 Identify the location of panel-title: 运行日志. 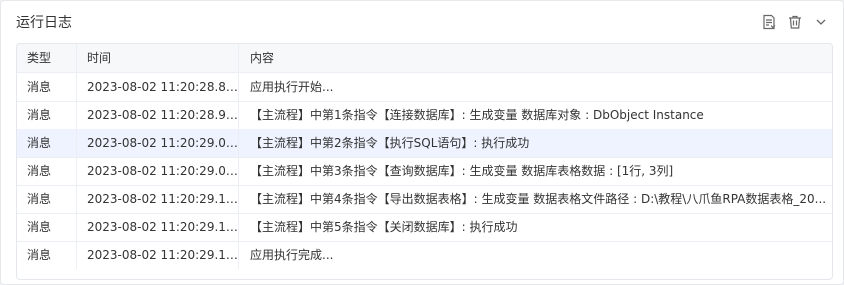
(44, 23).